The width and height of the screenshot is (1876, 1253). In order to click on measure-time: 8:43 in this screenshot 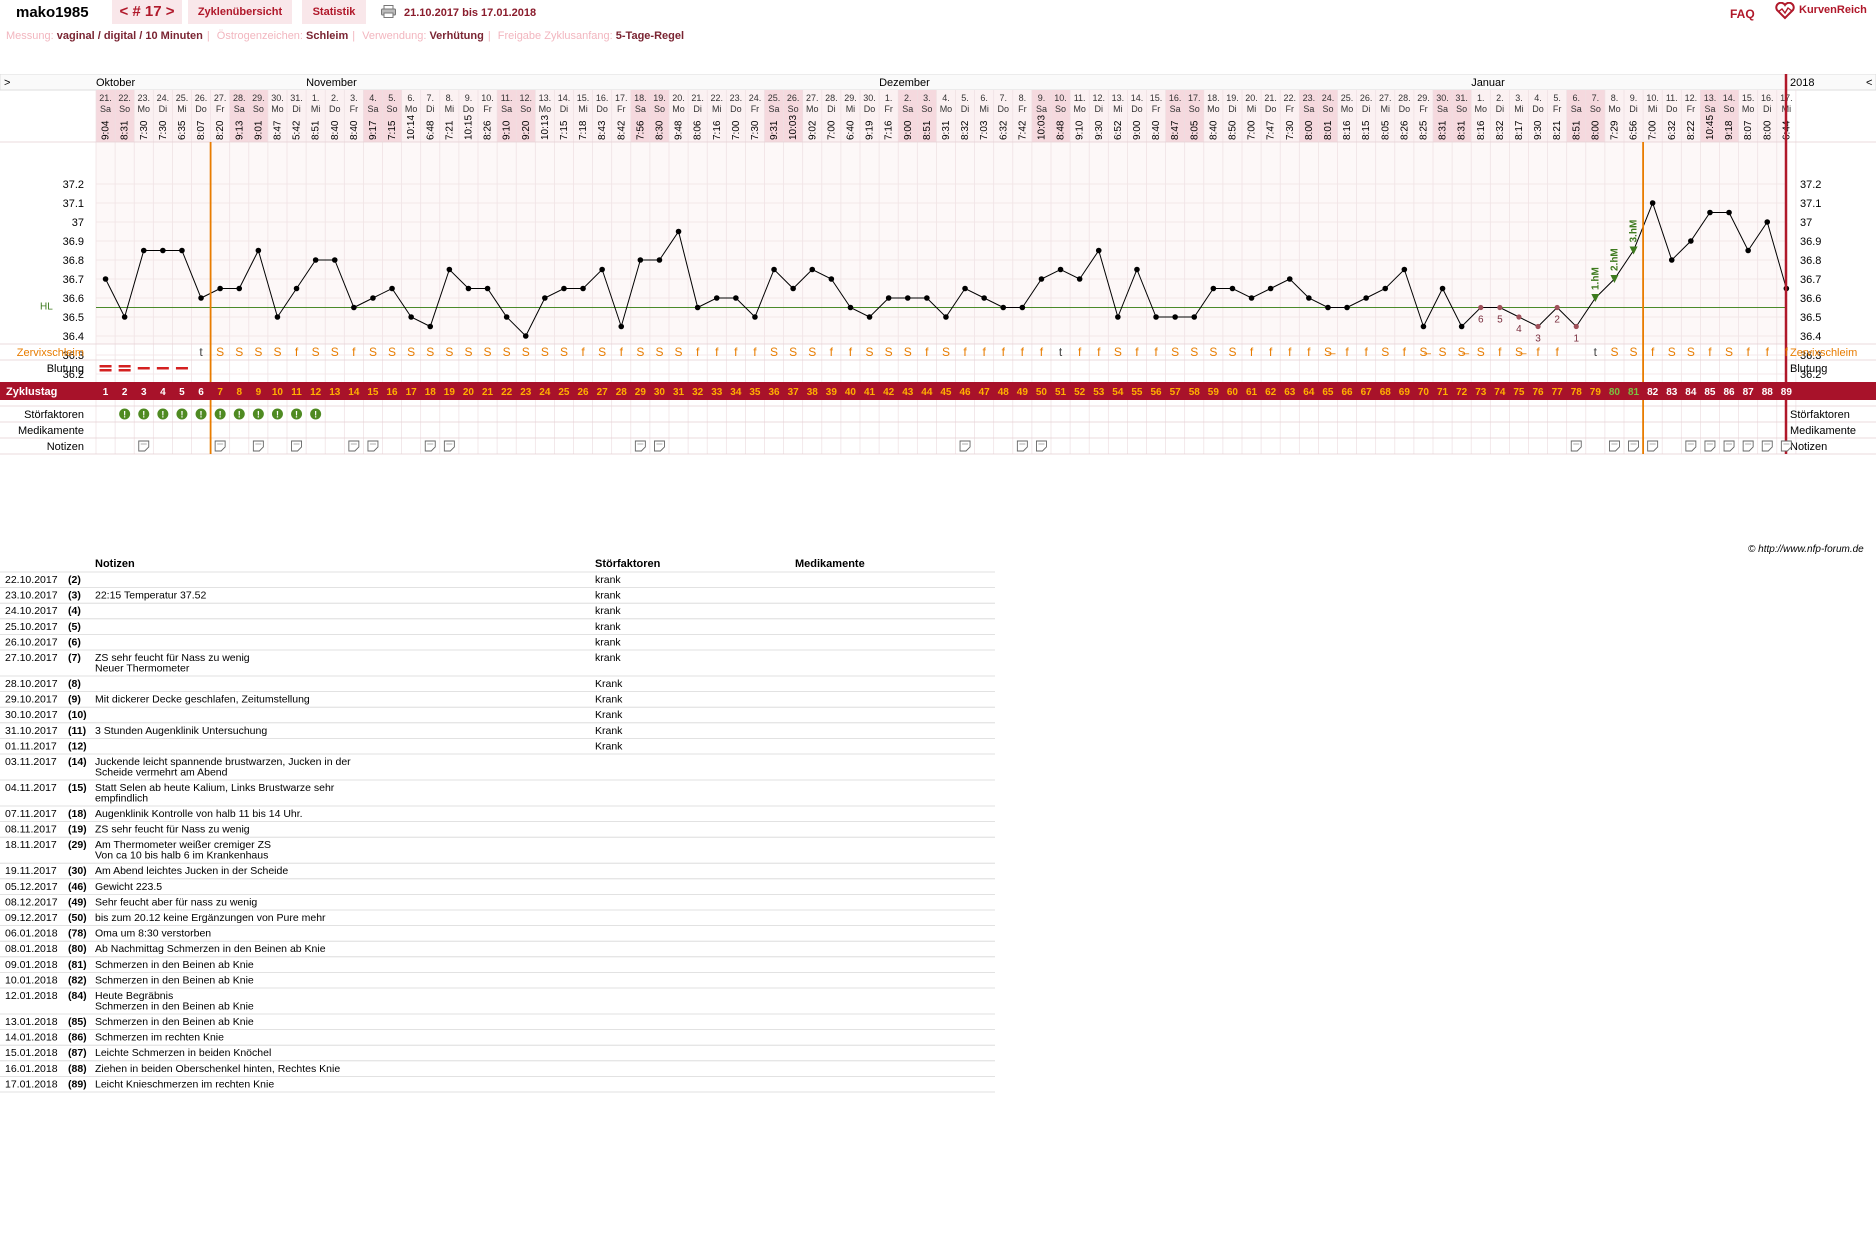, I will do `click(602, 130)`.